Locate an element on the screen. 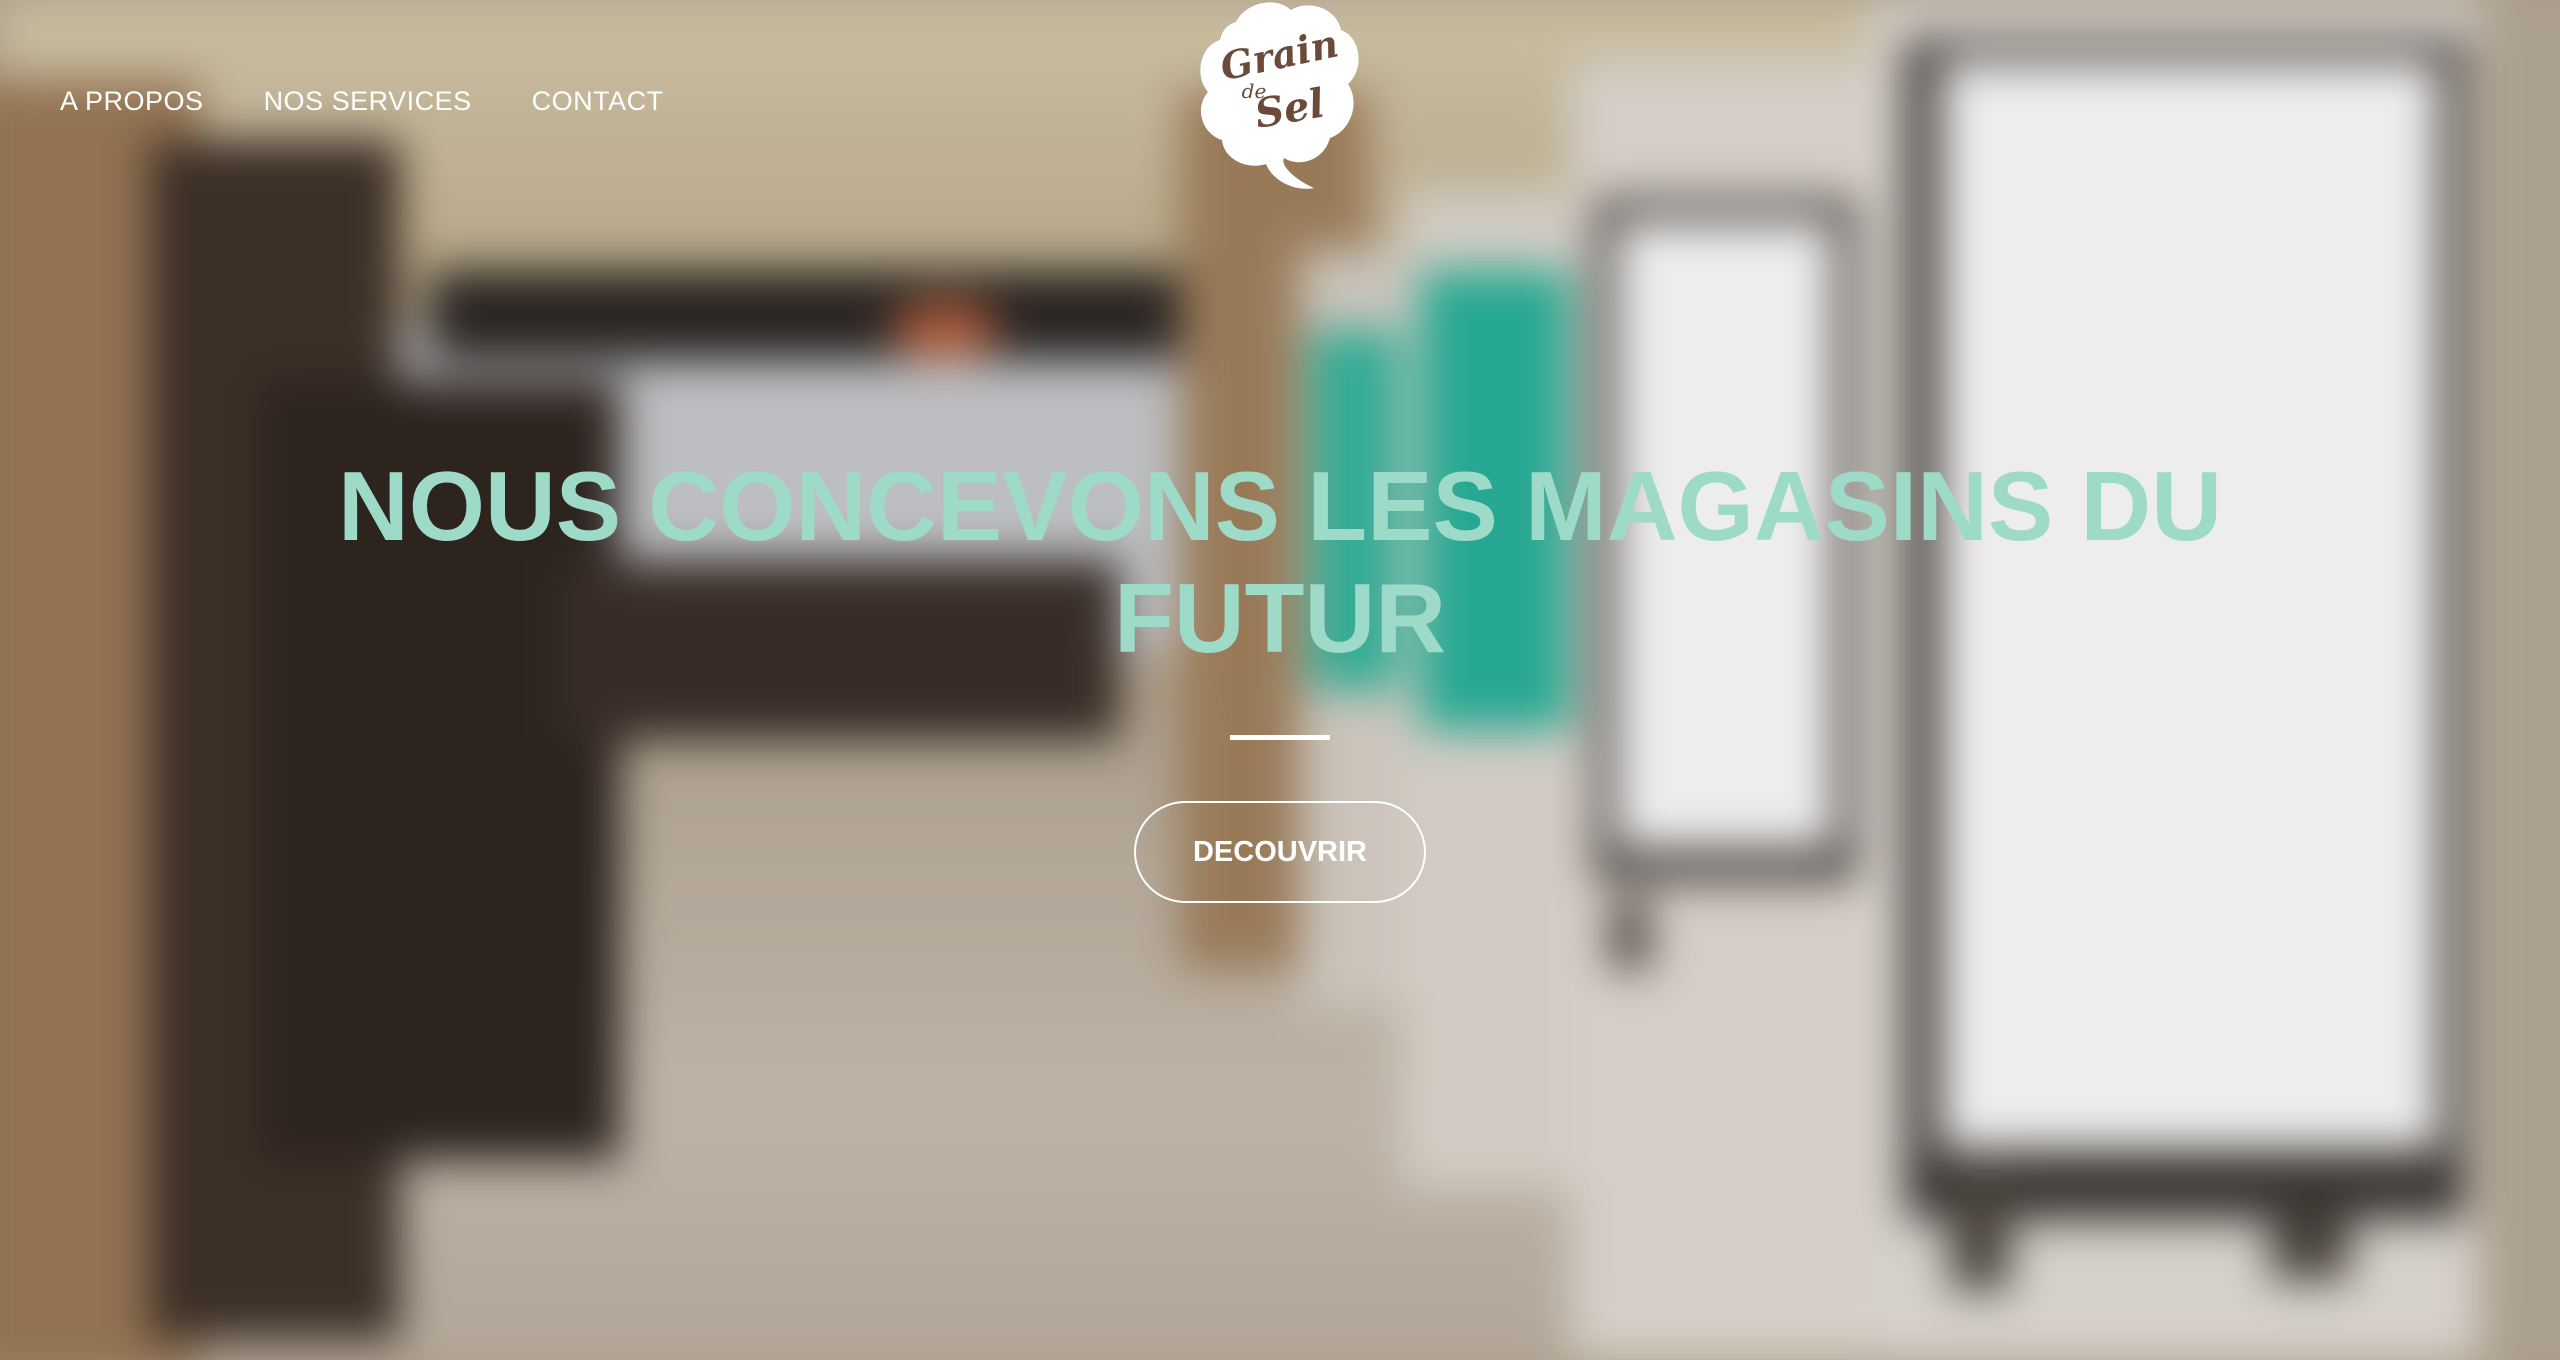 Image resolution: width=2560 pixels, height=1360 pixels. decouvrir-button: DECOUVRIR is located at coordinates (1280, 852).